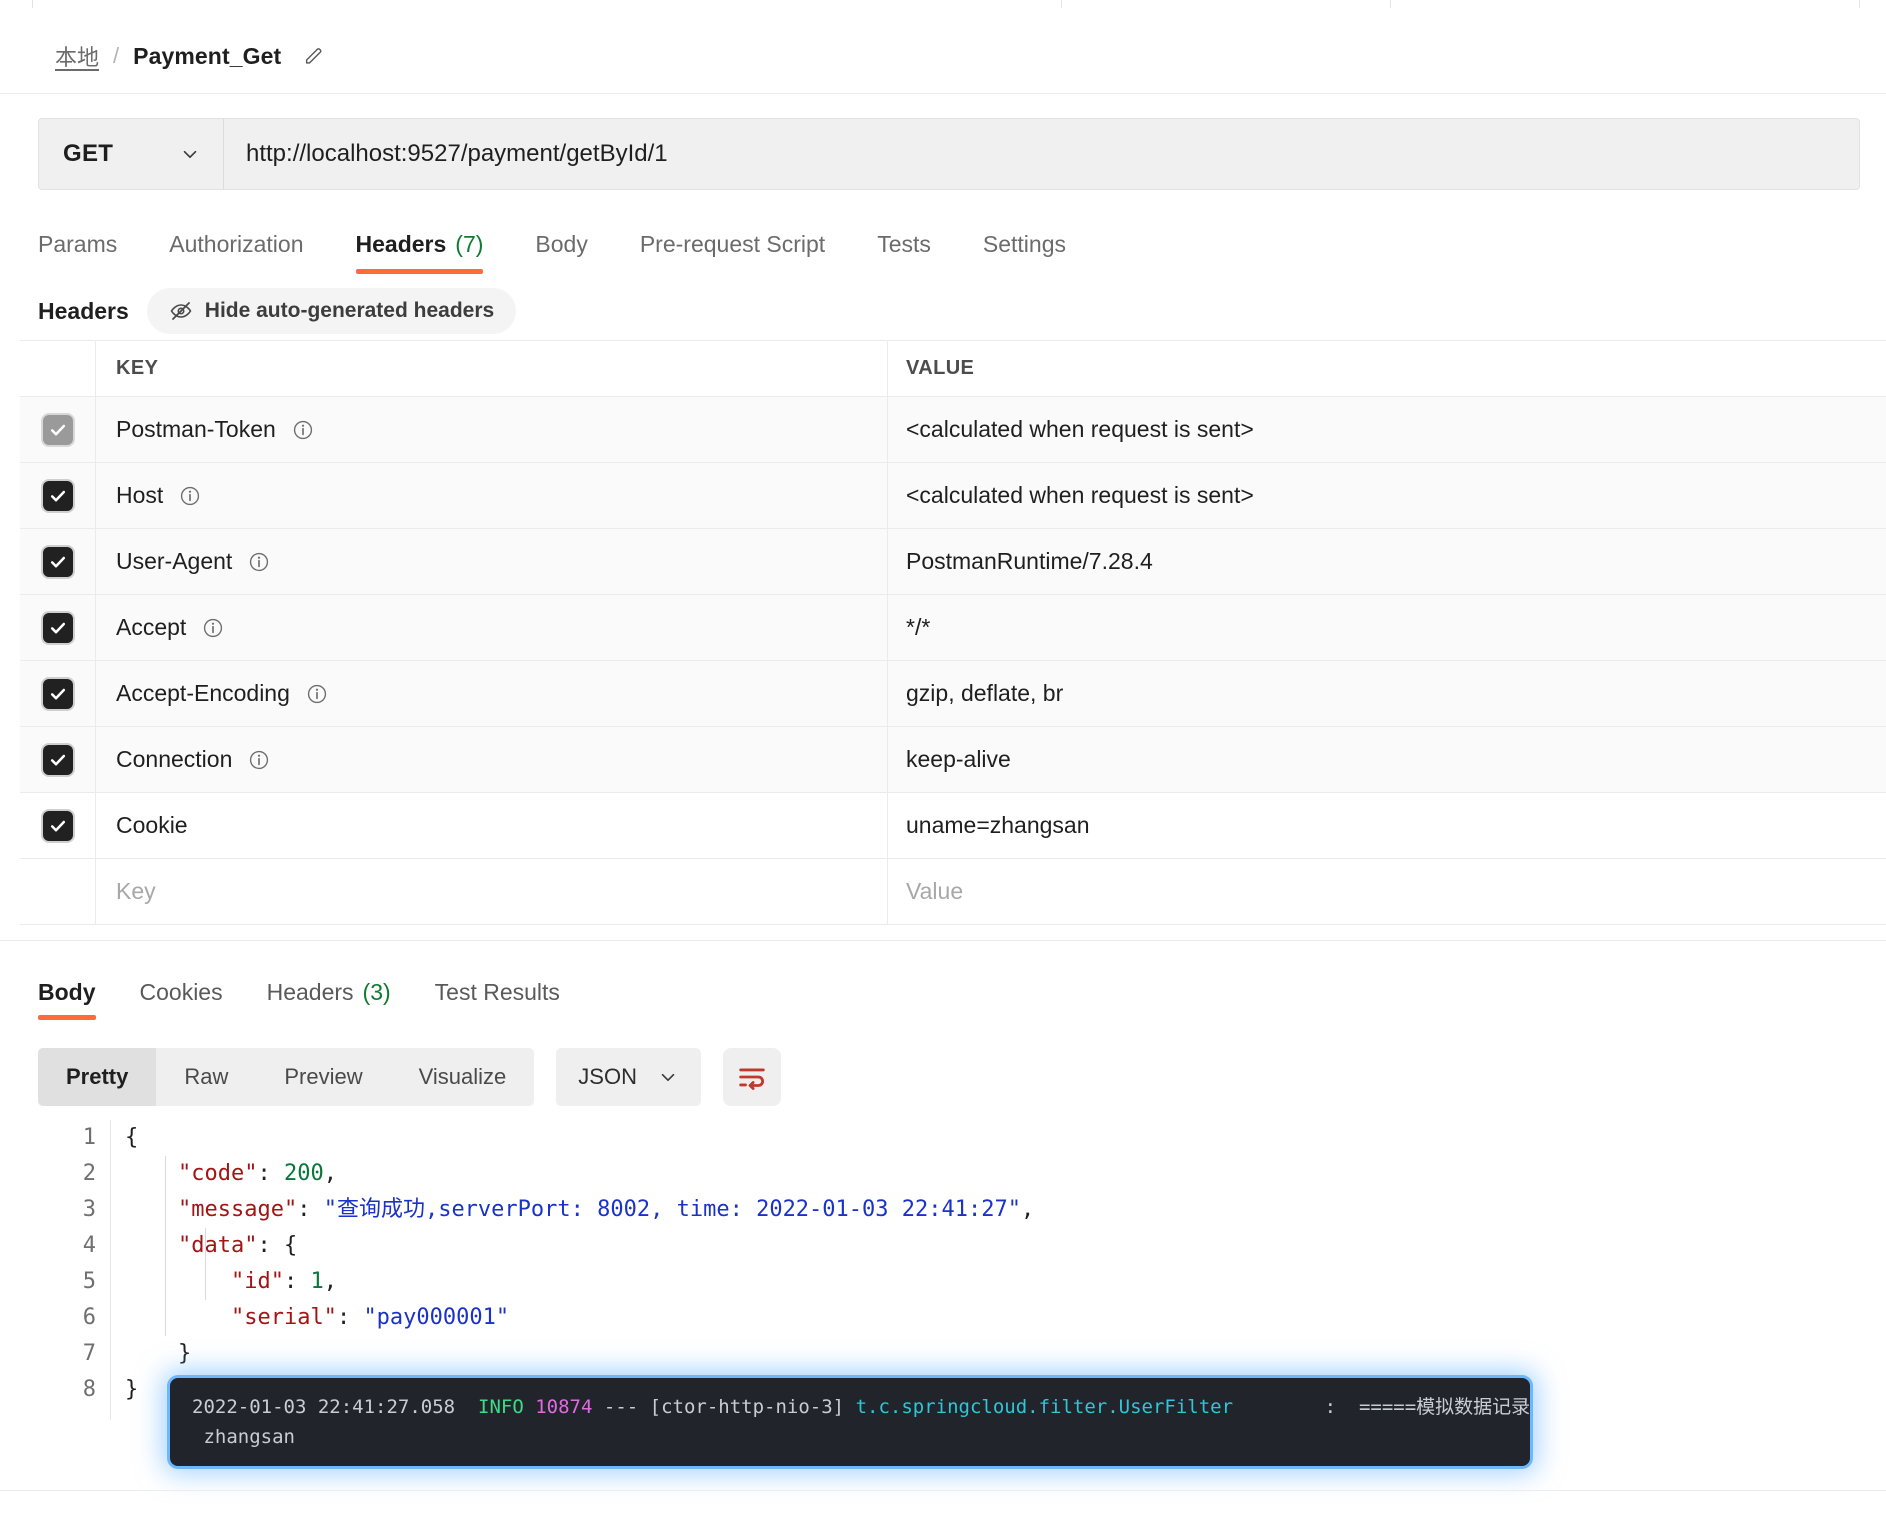  I want to click on breadcrumb-collection-link: 本地, so click(77, 56).